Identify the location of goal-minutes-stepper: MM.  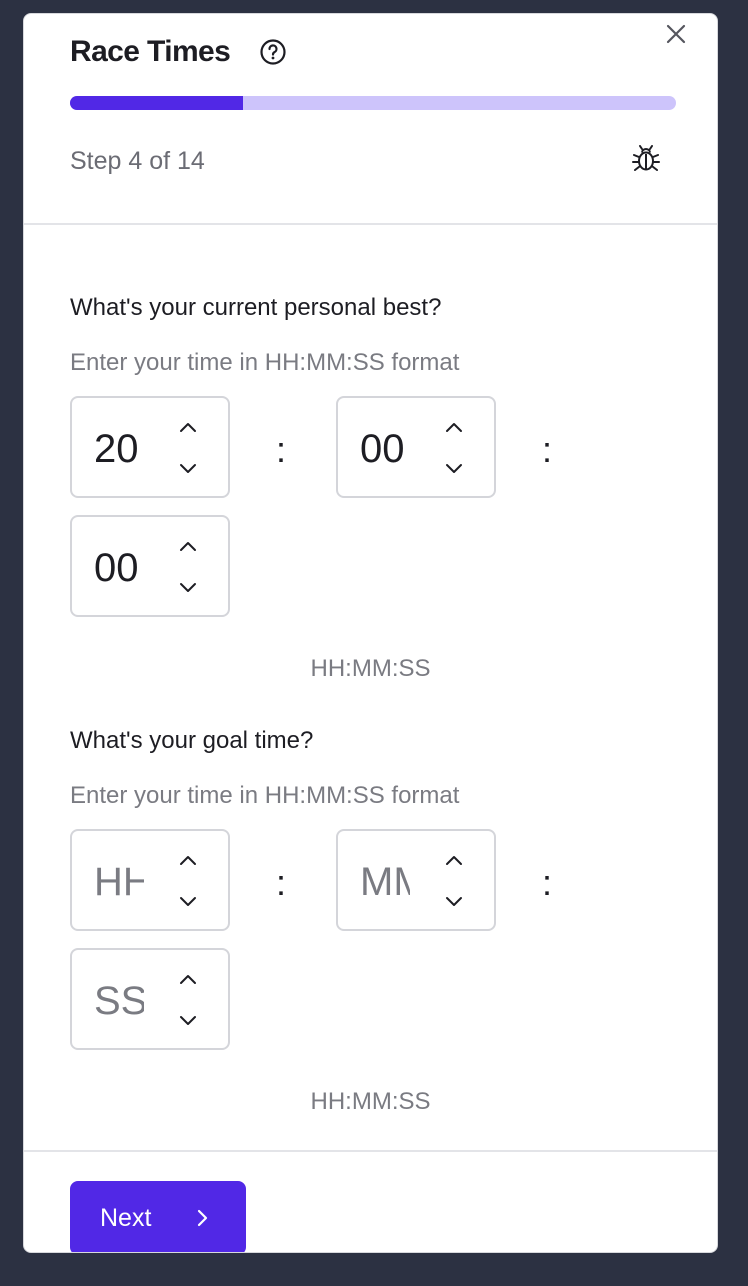
(416, 880).